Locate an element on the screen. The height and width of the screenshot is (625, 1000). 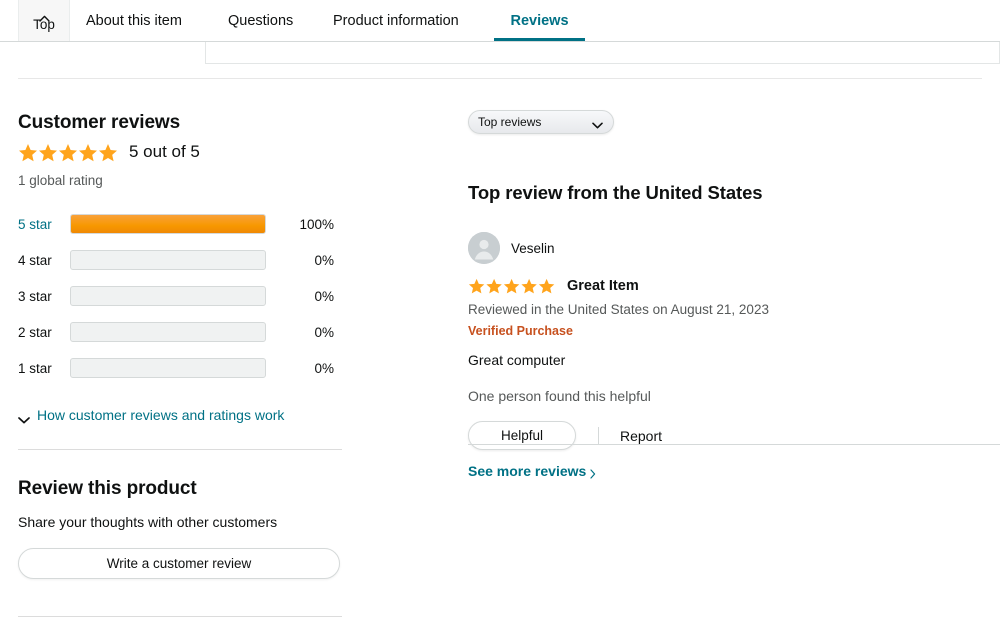
tab-product-information: Product information is located at coordinates (396, 20).